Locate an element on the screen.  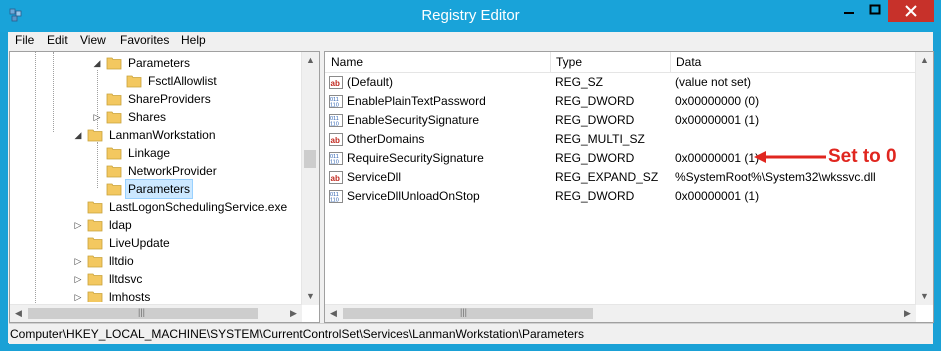
value-type: REG_SZ is located at coordinates (579, 82).